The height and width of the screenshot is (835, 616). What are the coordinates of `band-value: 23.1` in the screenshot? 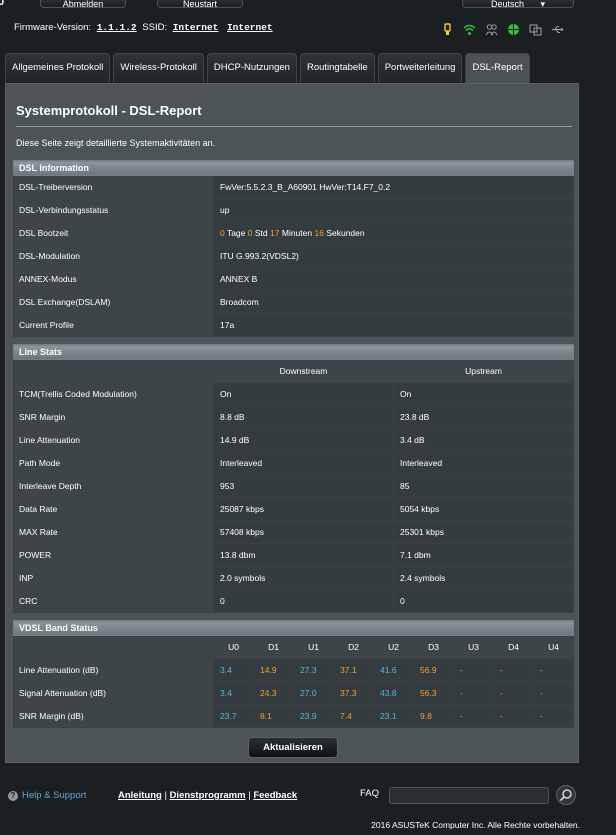 It's located at (393, 716).